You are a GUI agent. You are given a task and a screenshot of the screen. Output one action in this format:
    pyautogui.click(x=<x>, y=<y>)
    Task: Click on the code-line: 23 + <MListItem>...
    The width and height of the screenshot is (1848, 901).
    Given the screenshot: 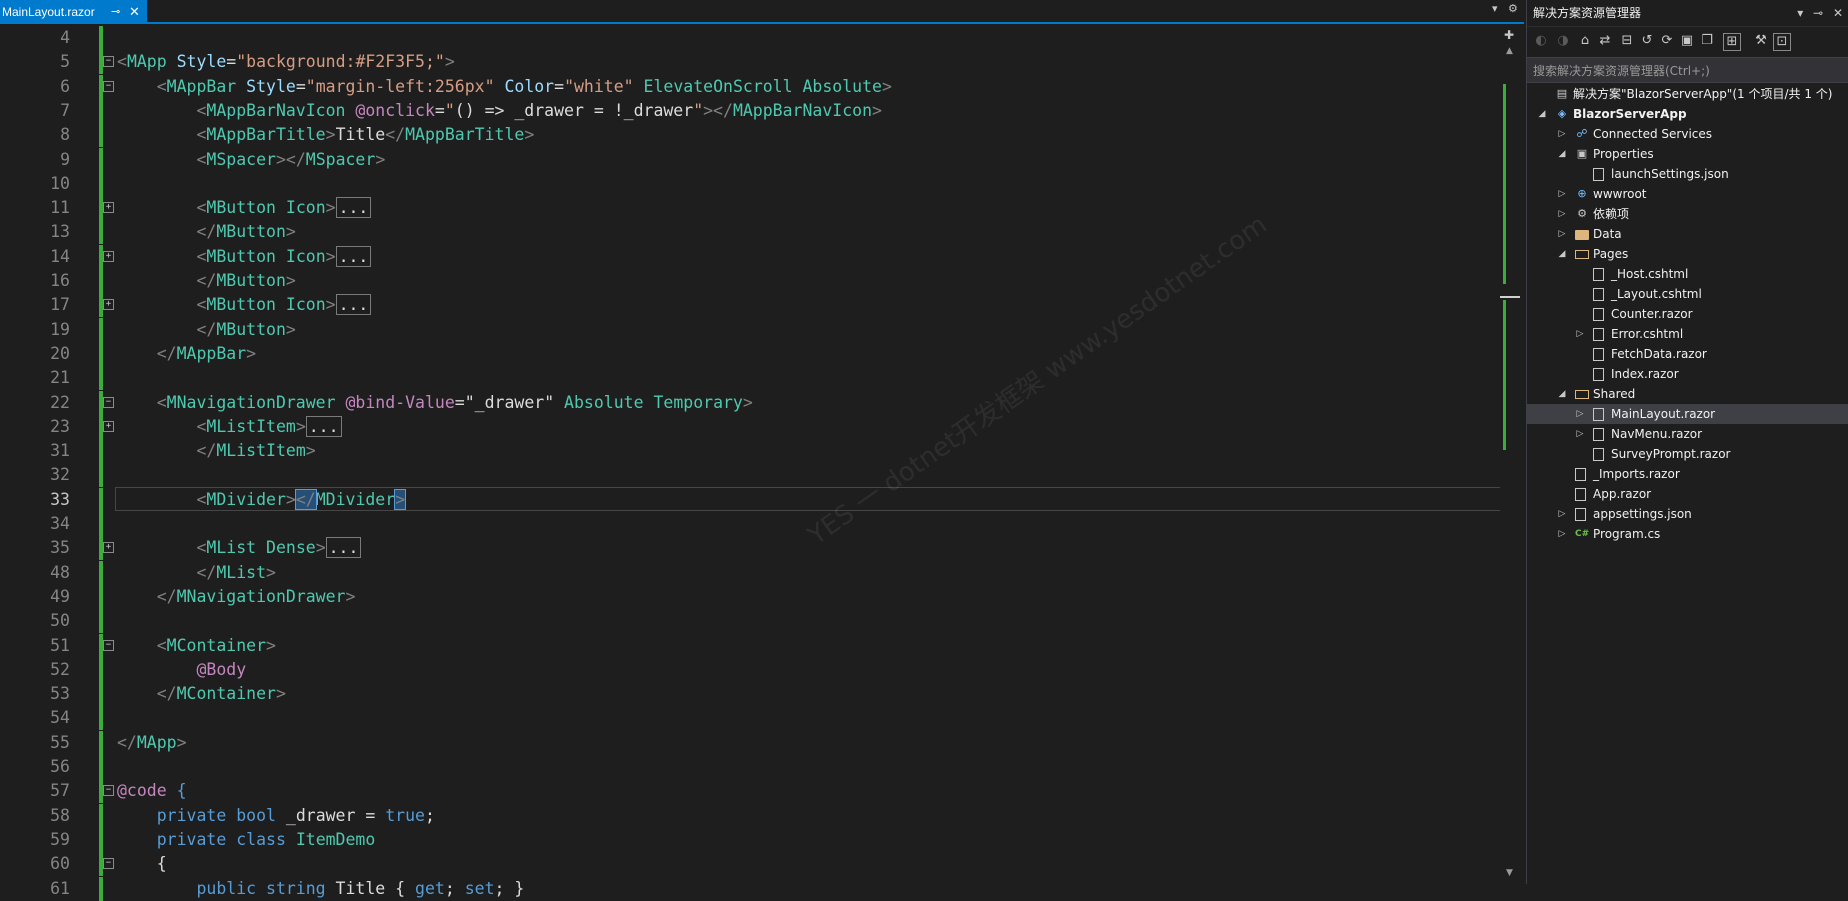 What is the action you would take?
    pyautogui.click(x=750, y=426)
    